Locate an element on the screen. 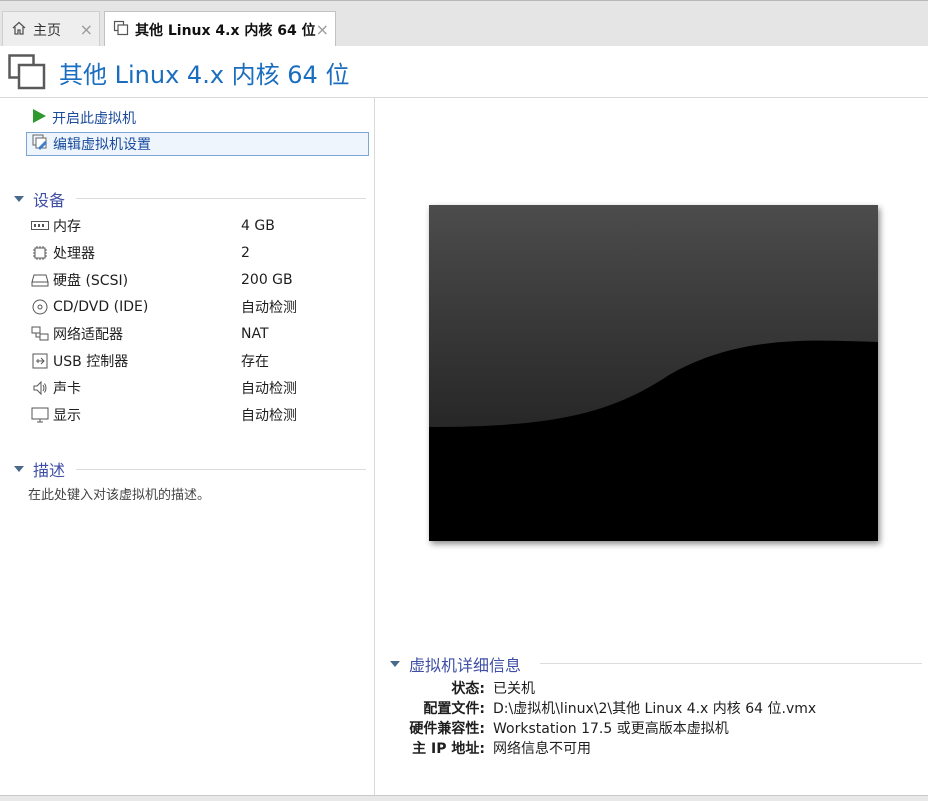 Image resolution: width=928 pixels, height=801 pixels. detail-row-compatibility: 硬件兼容性: Workstation 17.5 或更高版本虚拟机 is located at coordinates (646, 728).